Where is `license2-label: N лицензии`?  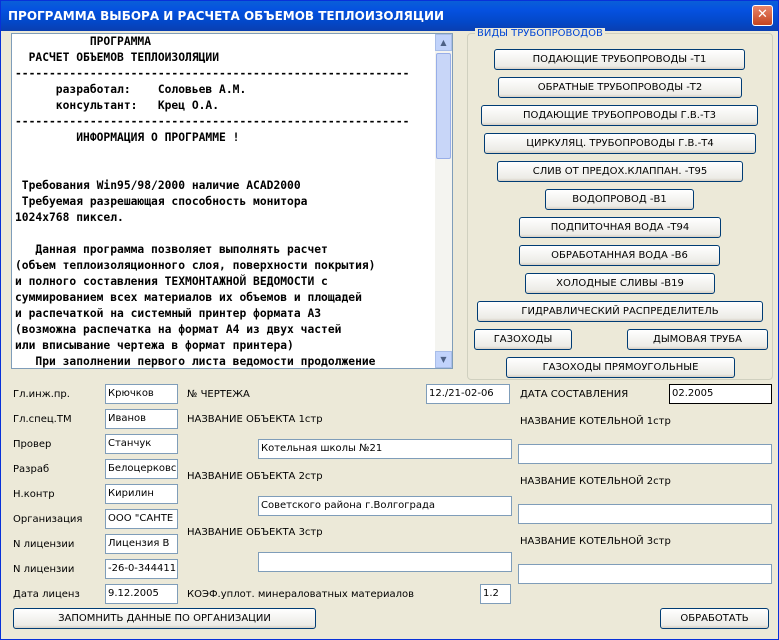 license2-label: N лицензии is located at coordinates (44, 569).